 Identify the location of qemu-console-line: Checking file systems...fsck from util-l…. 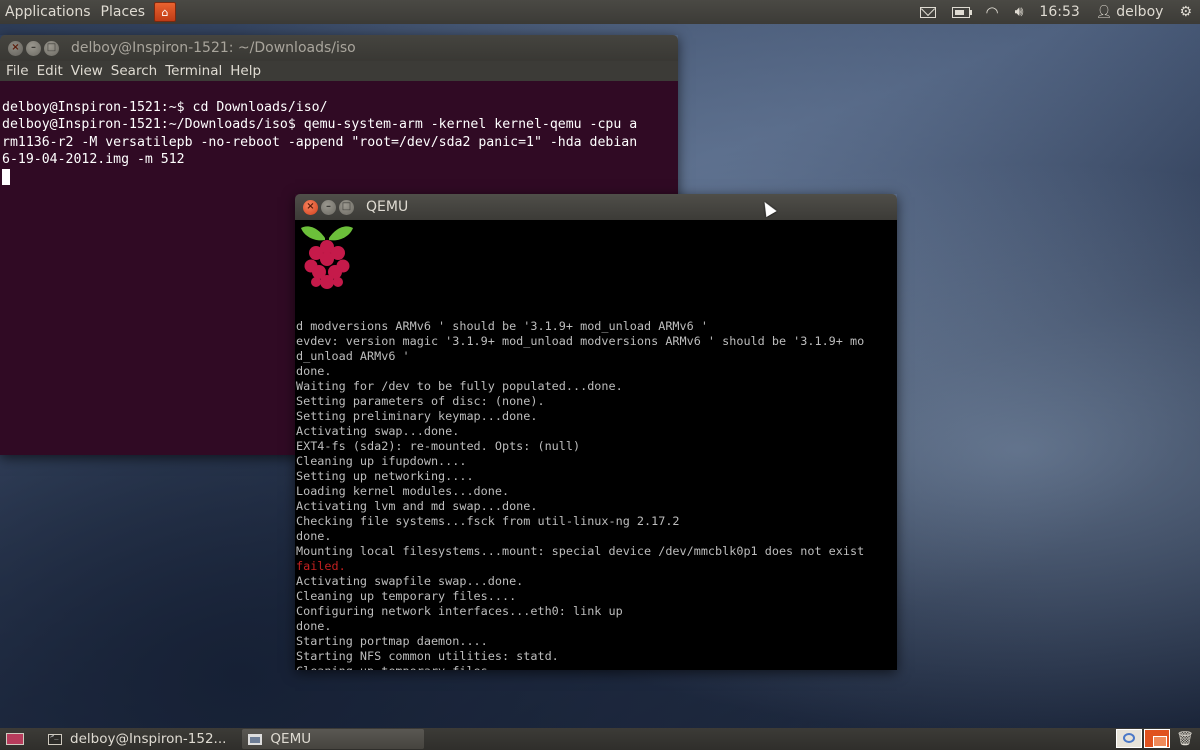
(488, 521).